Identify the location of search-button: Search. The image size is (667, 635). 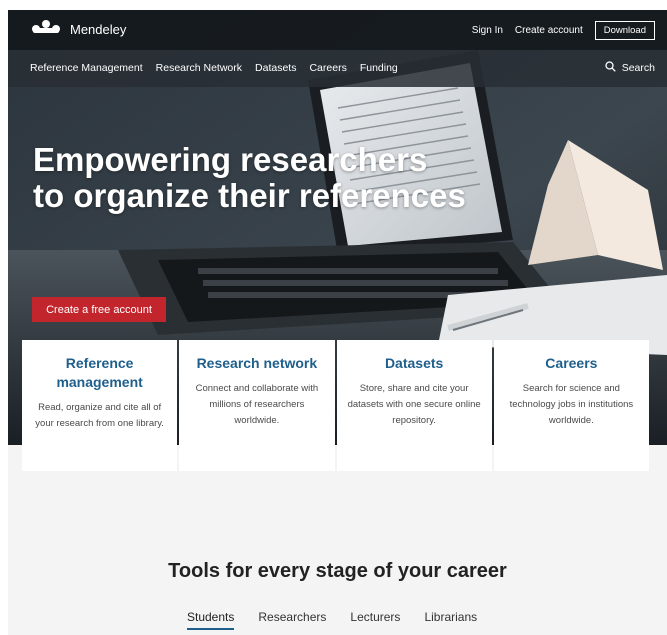
(630, 68).